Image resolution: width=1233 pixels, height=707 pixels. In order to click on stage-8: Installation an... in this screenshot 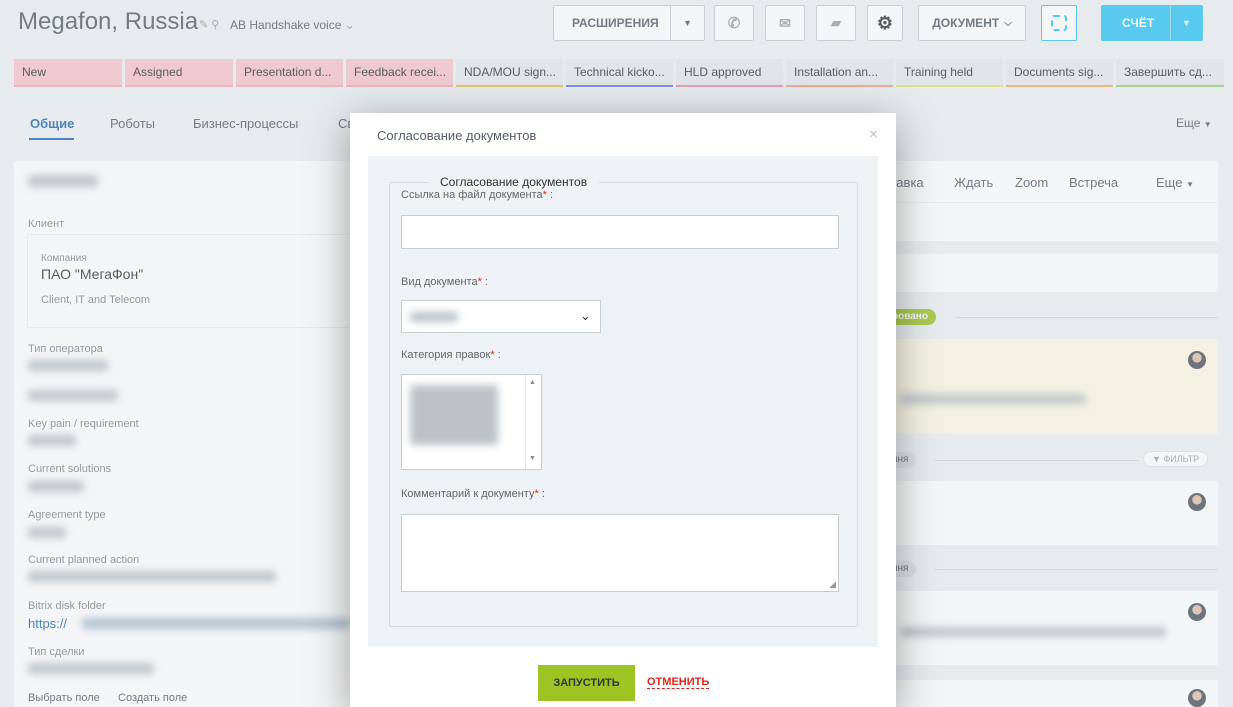, I will do `click(839, 73)`.